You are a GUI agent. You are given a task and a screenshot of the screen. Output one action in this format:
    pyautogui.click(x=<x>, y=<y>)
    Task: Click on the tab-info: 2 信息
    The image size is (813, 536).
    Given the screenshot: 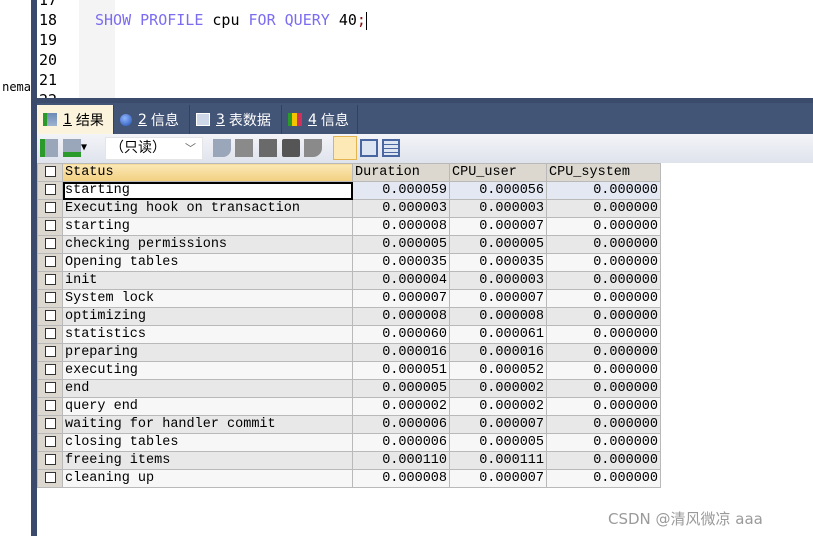 What is the action you would take?
    pyautogui.click(x=152, y=119)
    